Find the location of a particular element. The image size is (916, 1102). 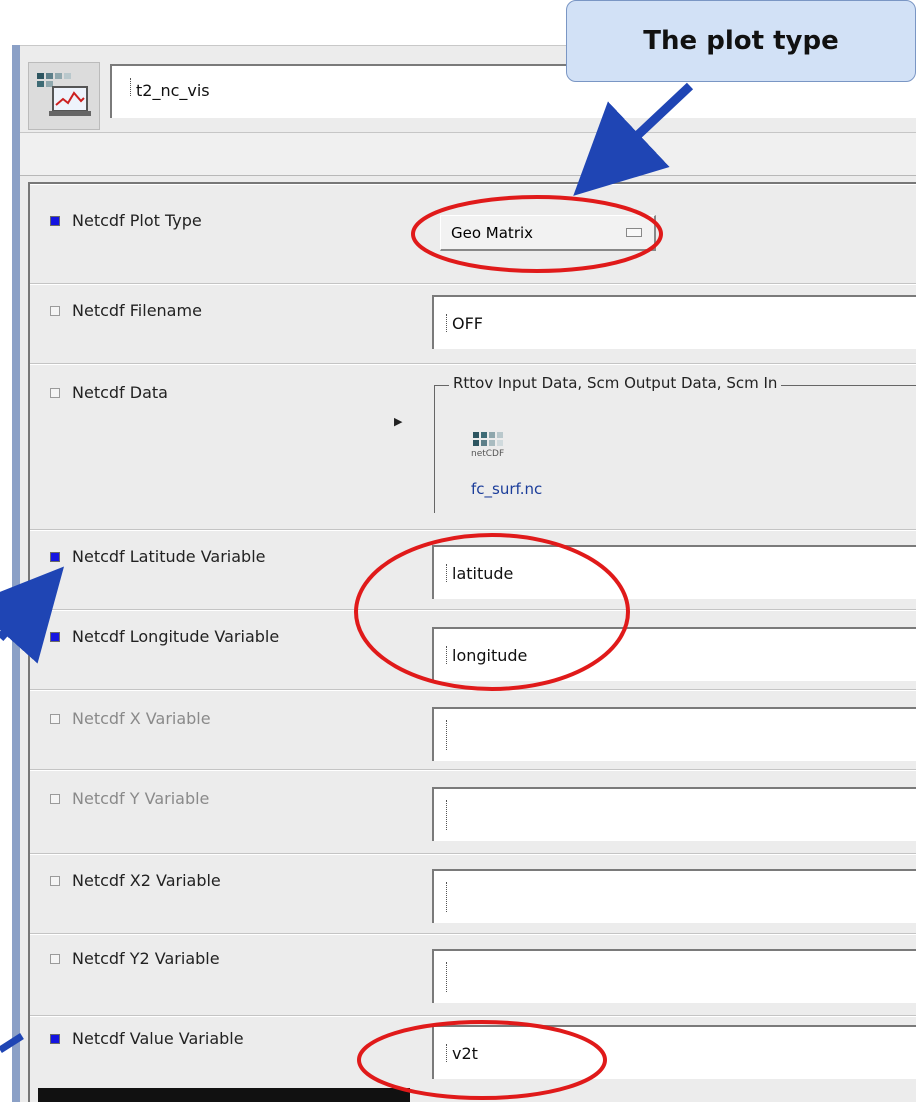

left-arrow-latitude is located at coordinates (32, 615).